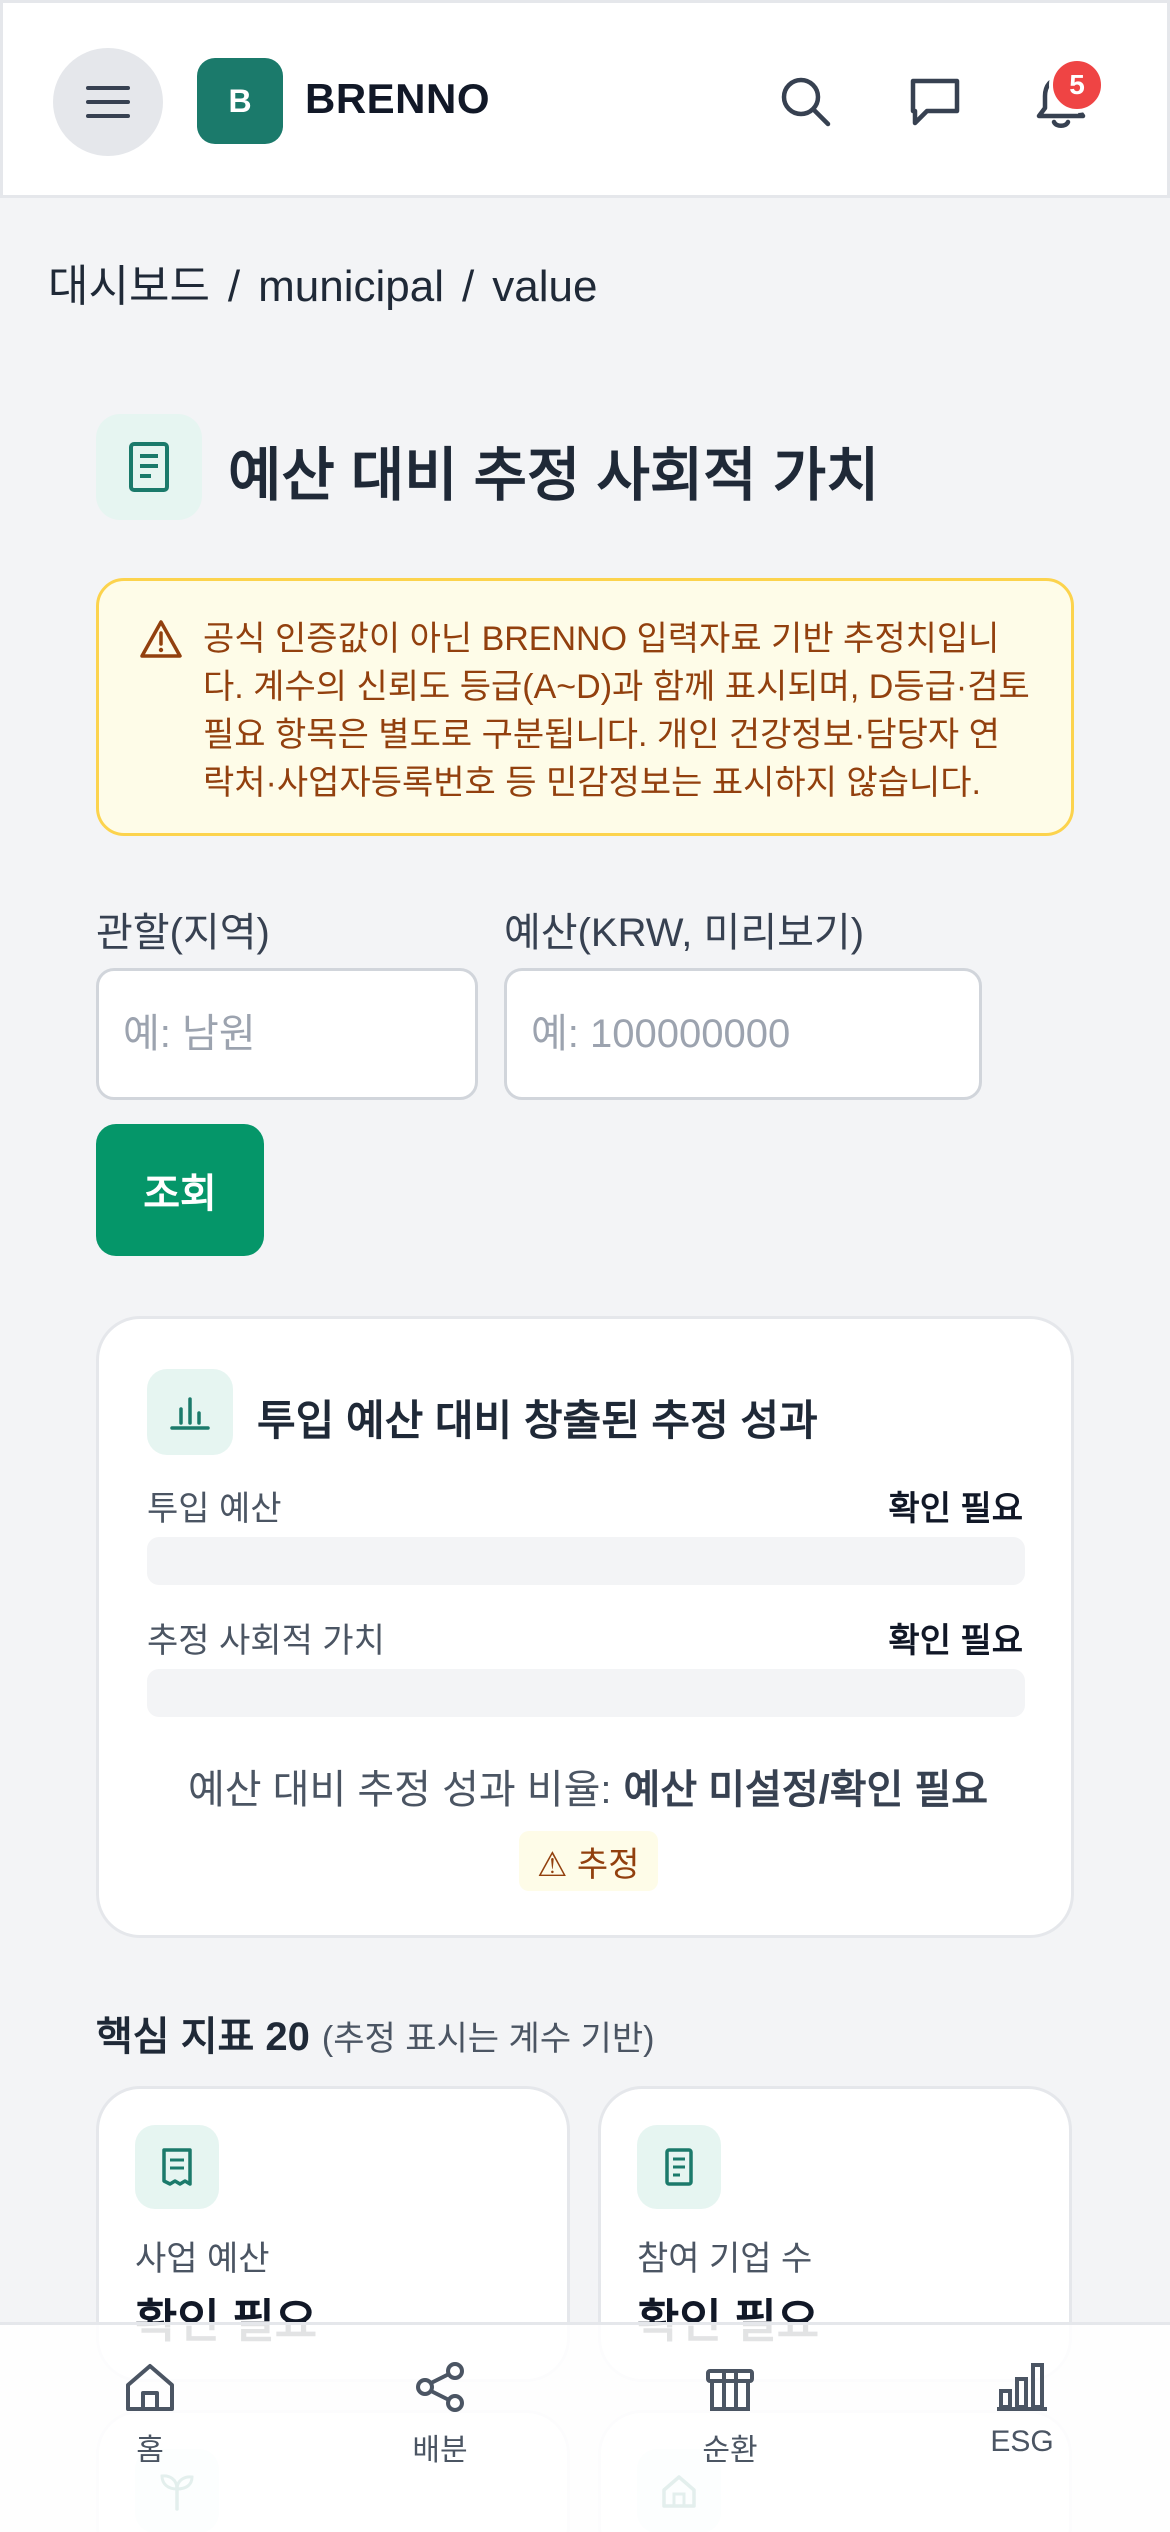 This screenshot has width=1170, height=2532. What do you see at coordinates (725, 2259) in the screenshot?
I see `metric-label: 참여 기업 수` at bounding box center [725, 2259].